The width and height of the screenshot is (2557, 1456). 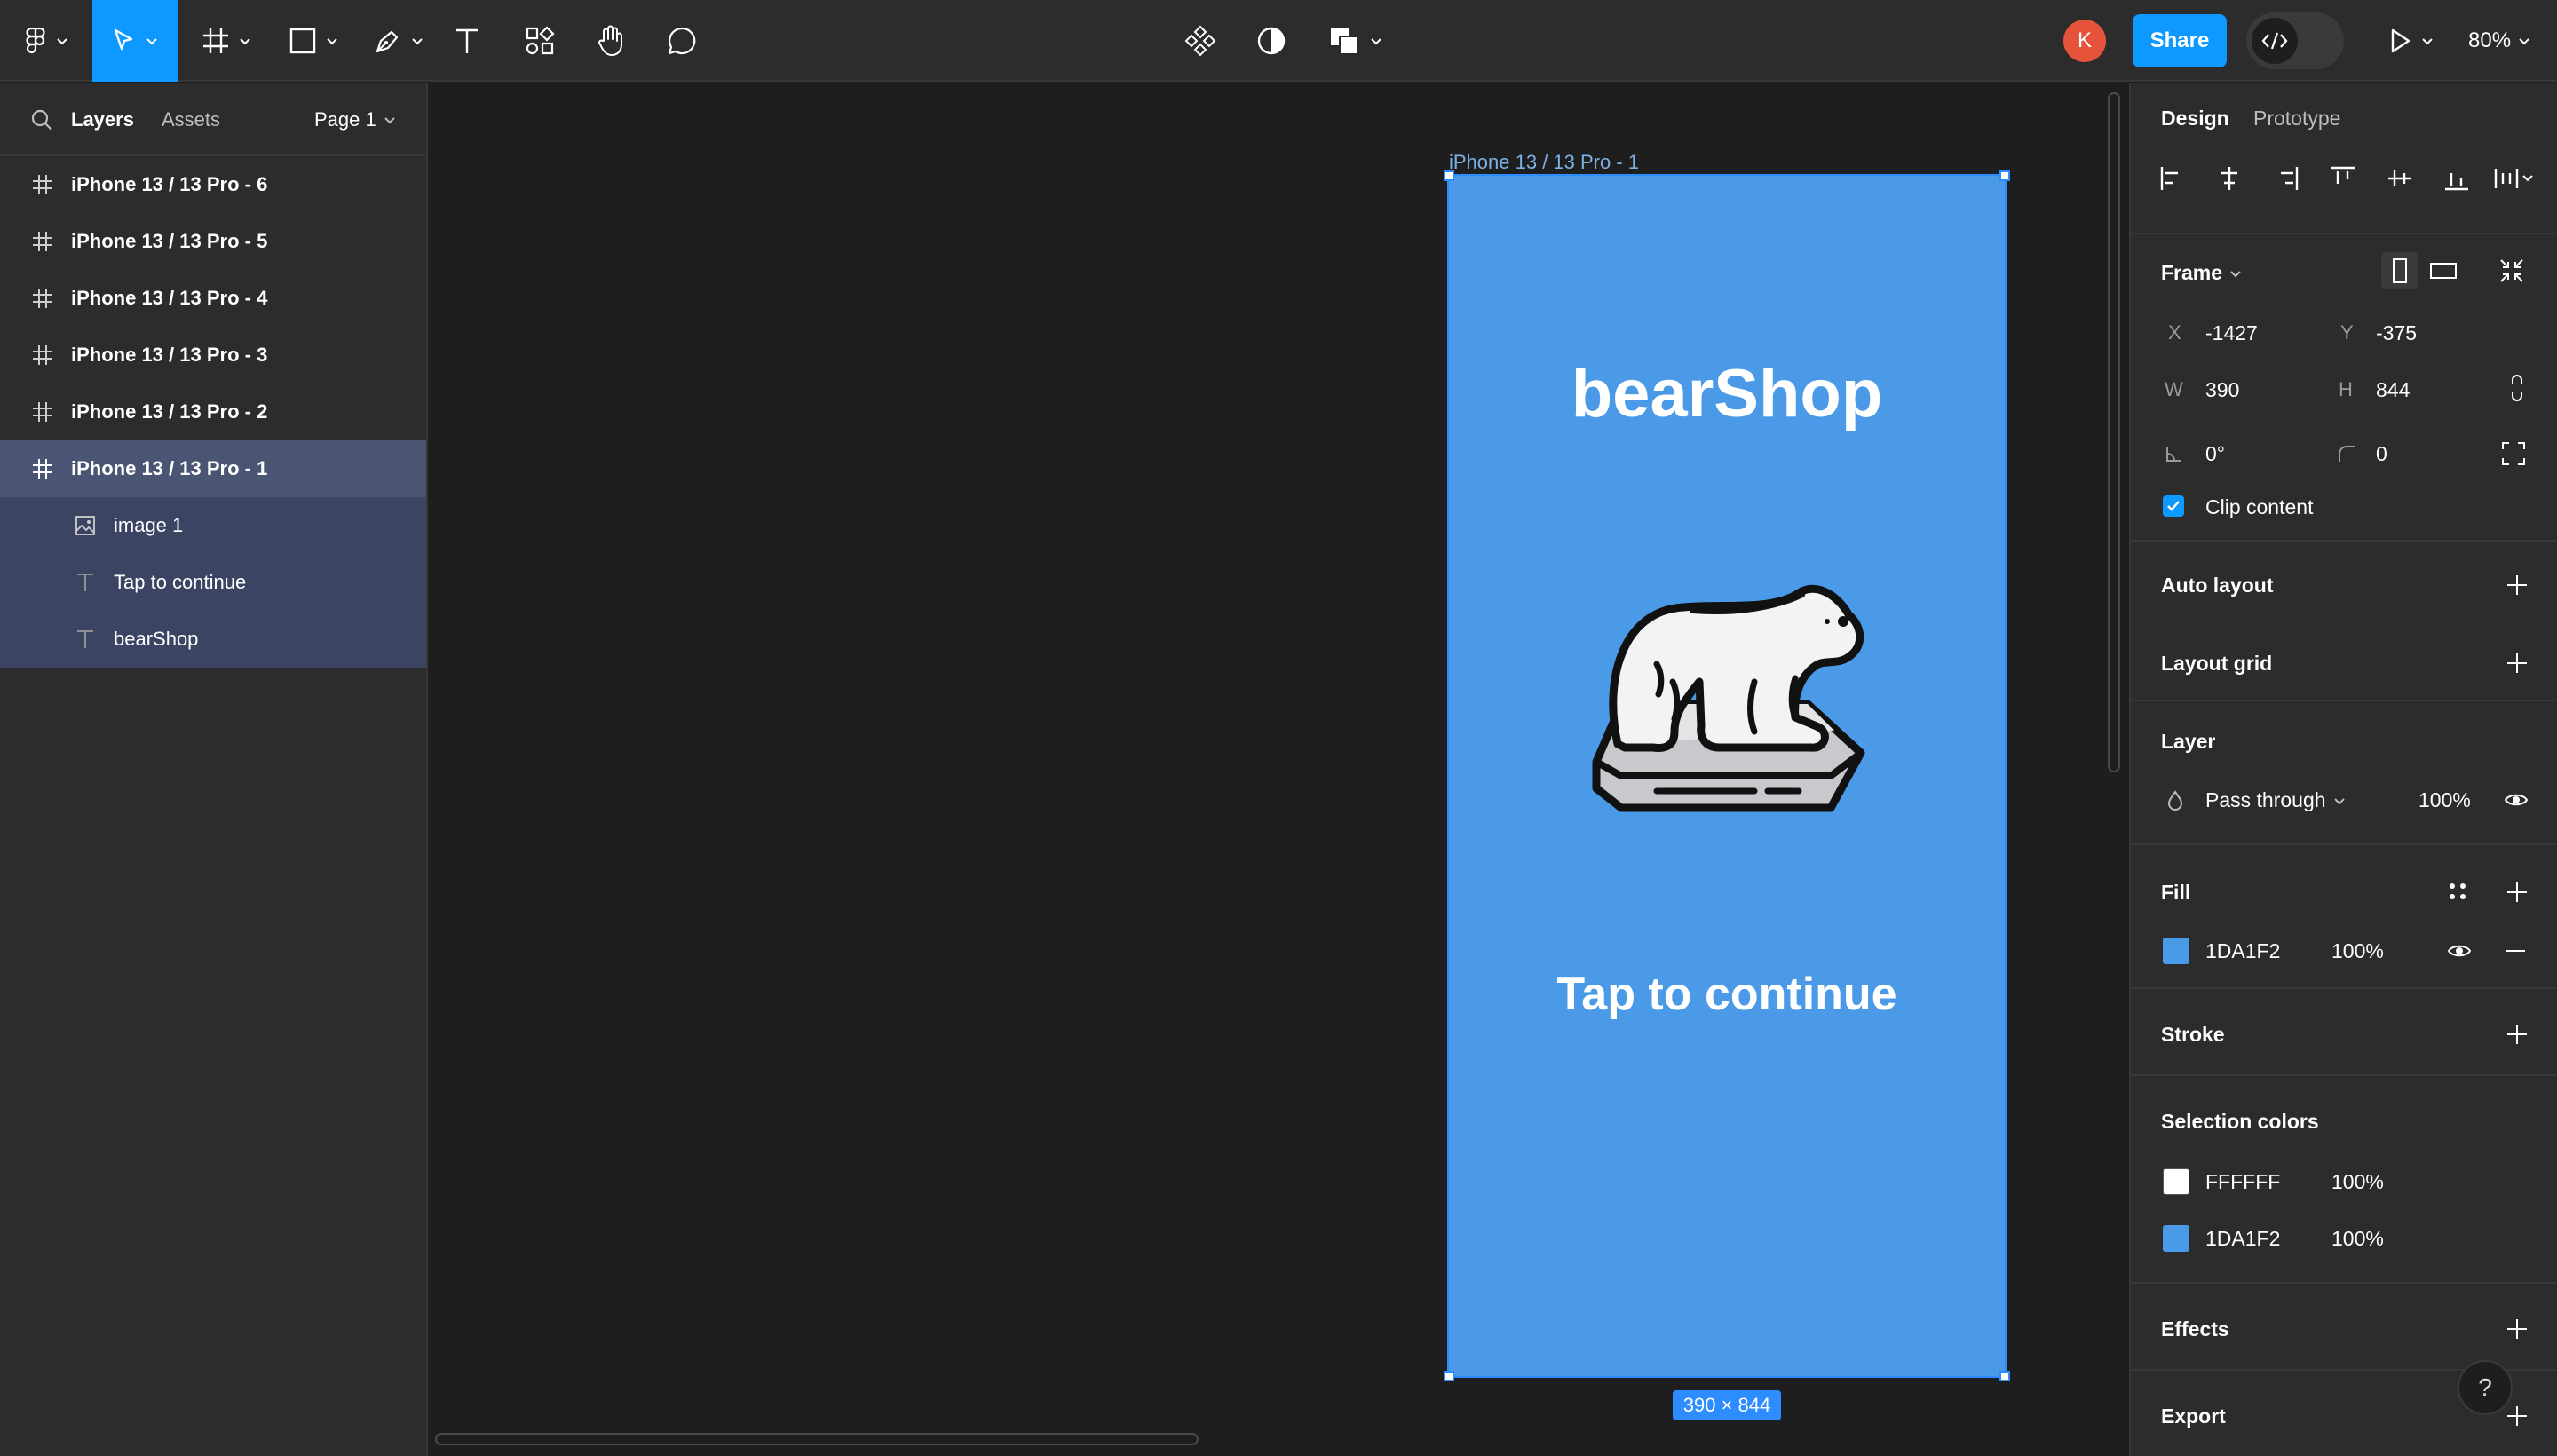 What do you see at coordinates (213, 639) in the screenshot?
I see `layer-row-child: bearShop` at bounding box center [213, 639].